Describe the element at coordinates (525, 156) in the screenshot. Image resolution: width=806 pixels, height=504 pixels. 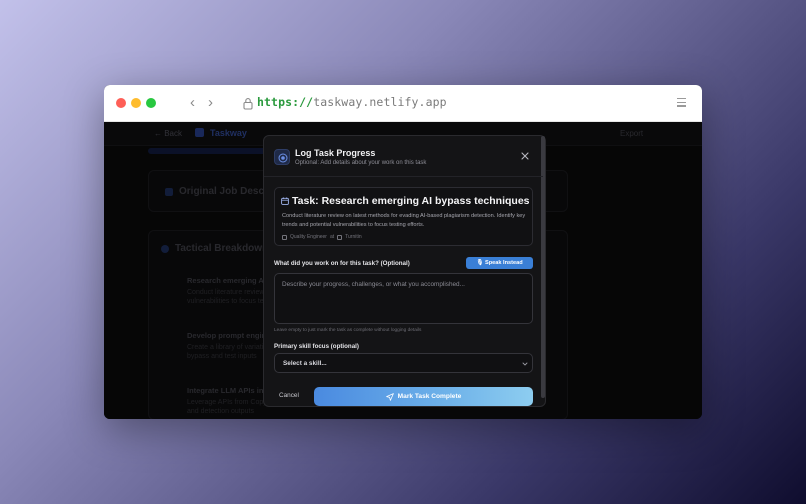
I see `close-icon` at that location.